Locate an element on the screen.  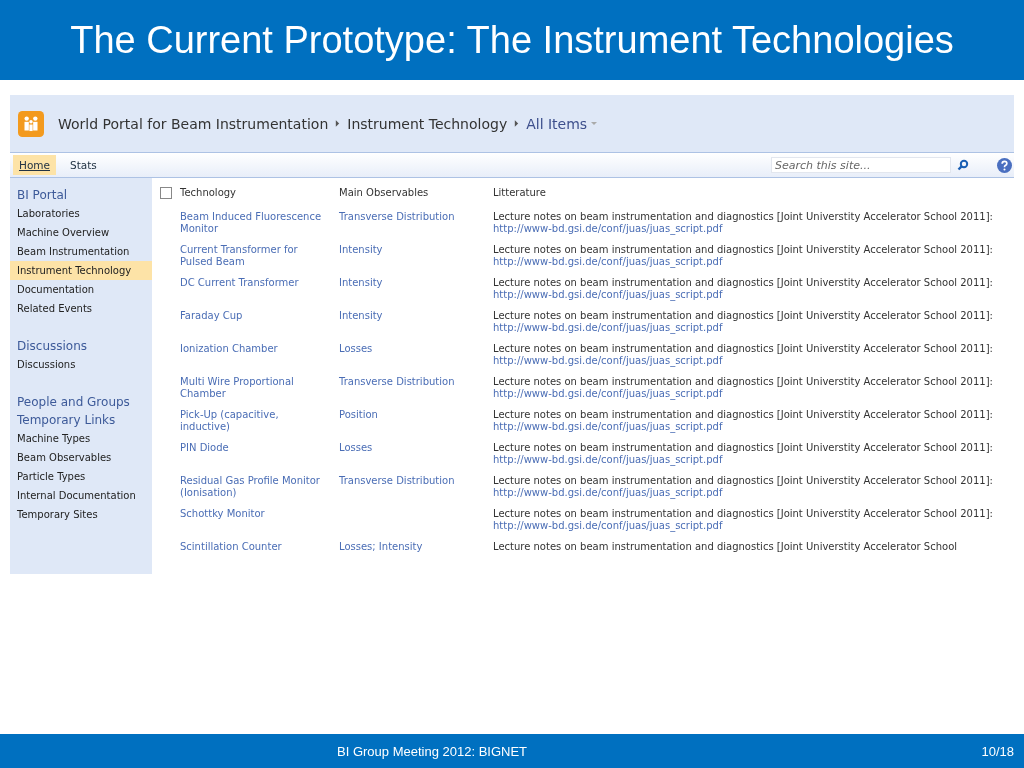
column-header: Technology is located at coordinates (208, 192).